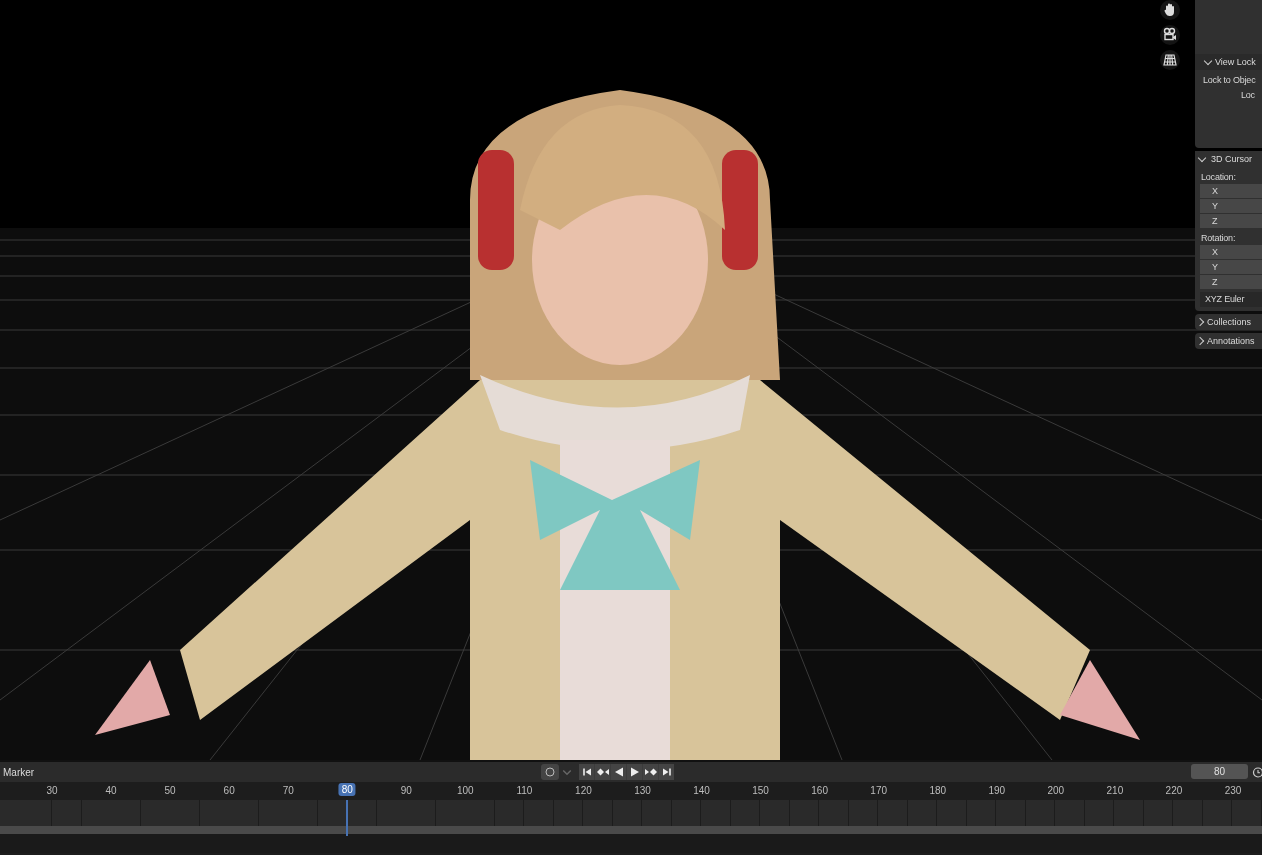 This screenshot has height=855, width=1262. What do you see at coordinates (938, 790) in the screenshot?
I see `frame-number: 180` at bounding box center [938, 790].